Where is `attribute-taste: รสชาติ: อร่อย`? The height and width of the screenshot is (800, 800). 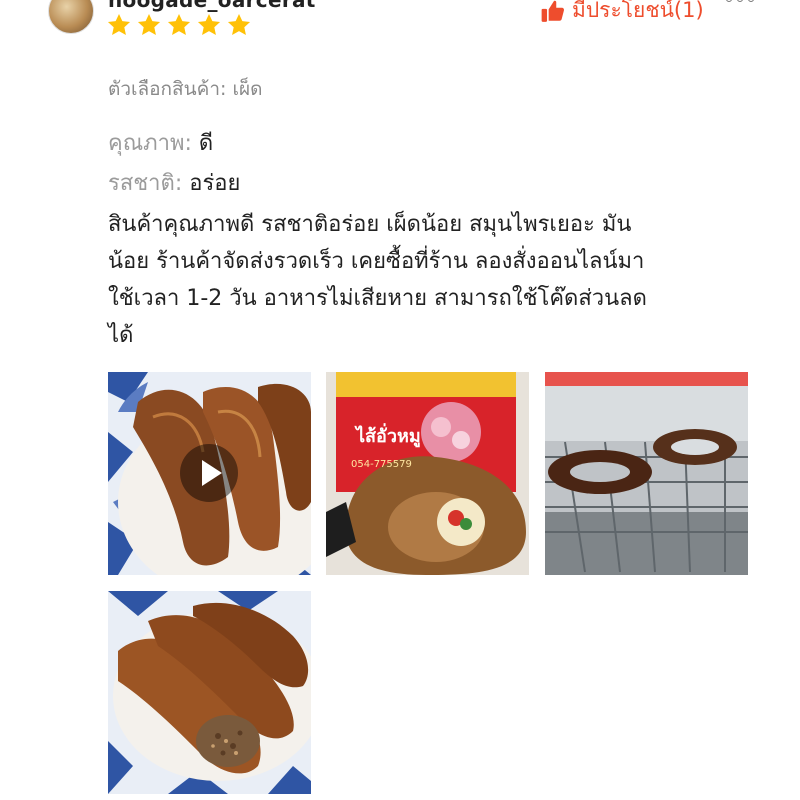
attribute-taste: รสชาติ: อร่อย is located at coordinates (174, 182).